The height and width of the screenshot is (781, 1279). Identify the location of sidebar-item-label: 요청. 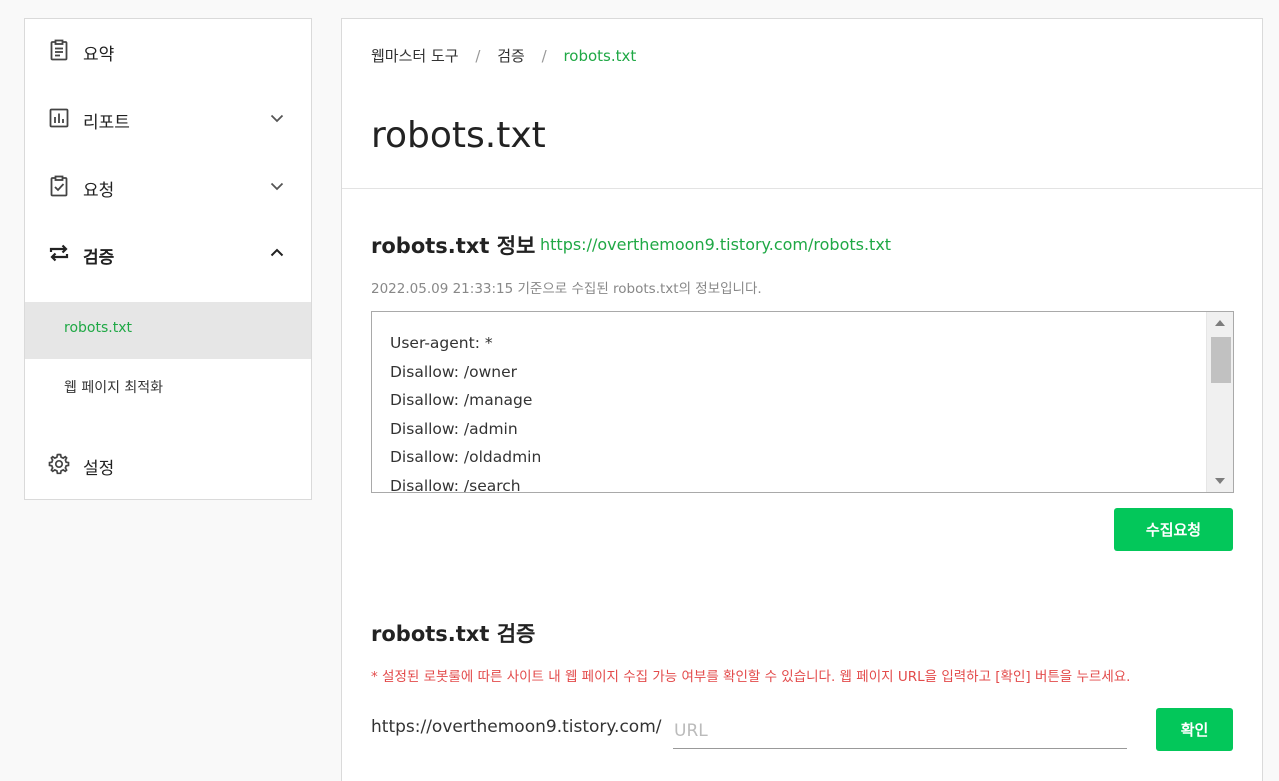
(99, 191).